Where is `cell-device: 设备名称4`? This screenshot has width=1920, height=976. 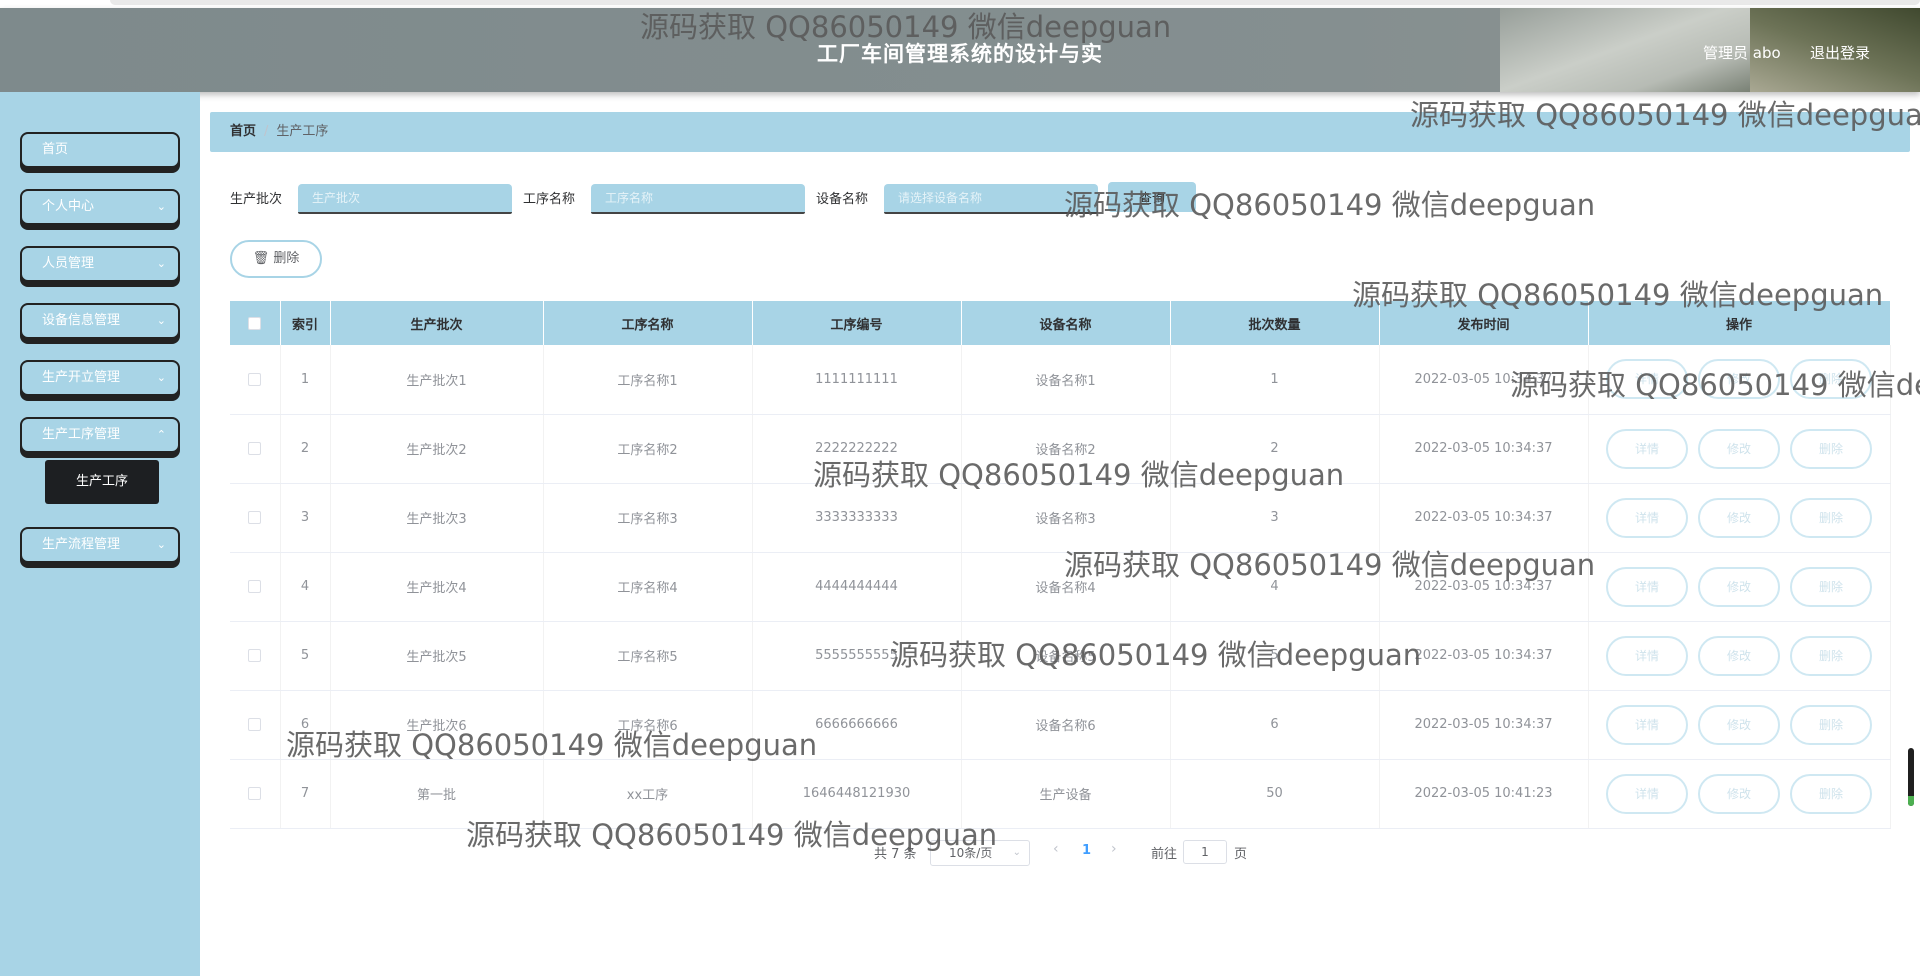
cell-device: 设备名称4 is located at coordinates (1066, 587).